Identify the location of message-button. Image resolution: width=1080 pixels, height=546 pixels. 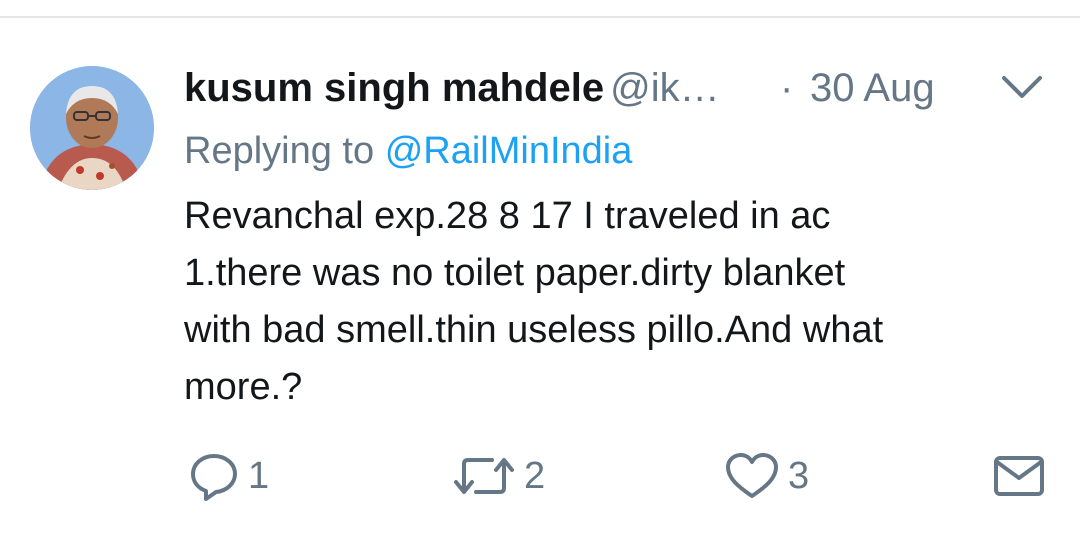
(1019, 476).